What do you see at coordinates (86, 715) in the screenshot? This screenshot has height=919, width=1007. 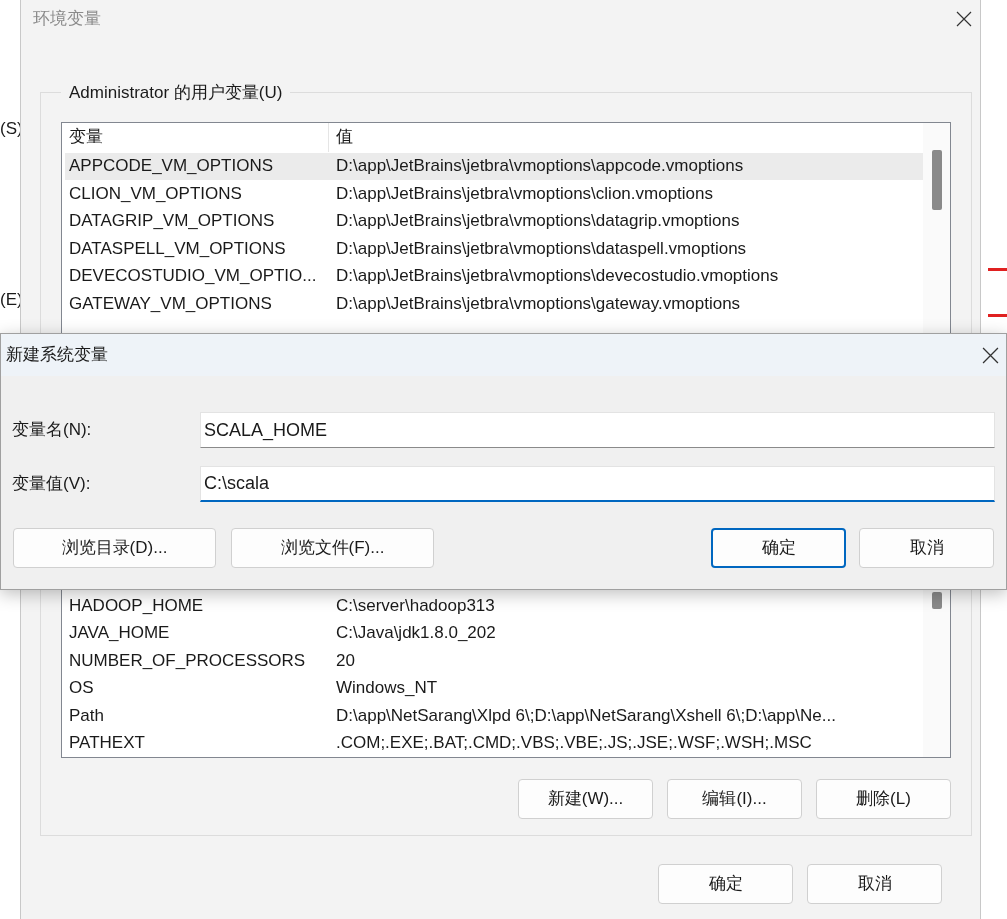 I see `variable-name: Path` at bounding box center [86, 715].